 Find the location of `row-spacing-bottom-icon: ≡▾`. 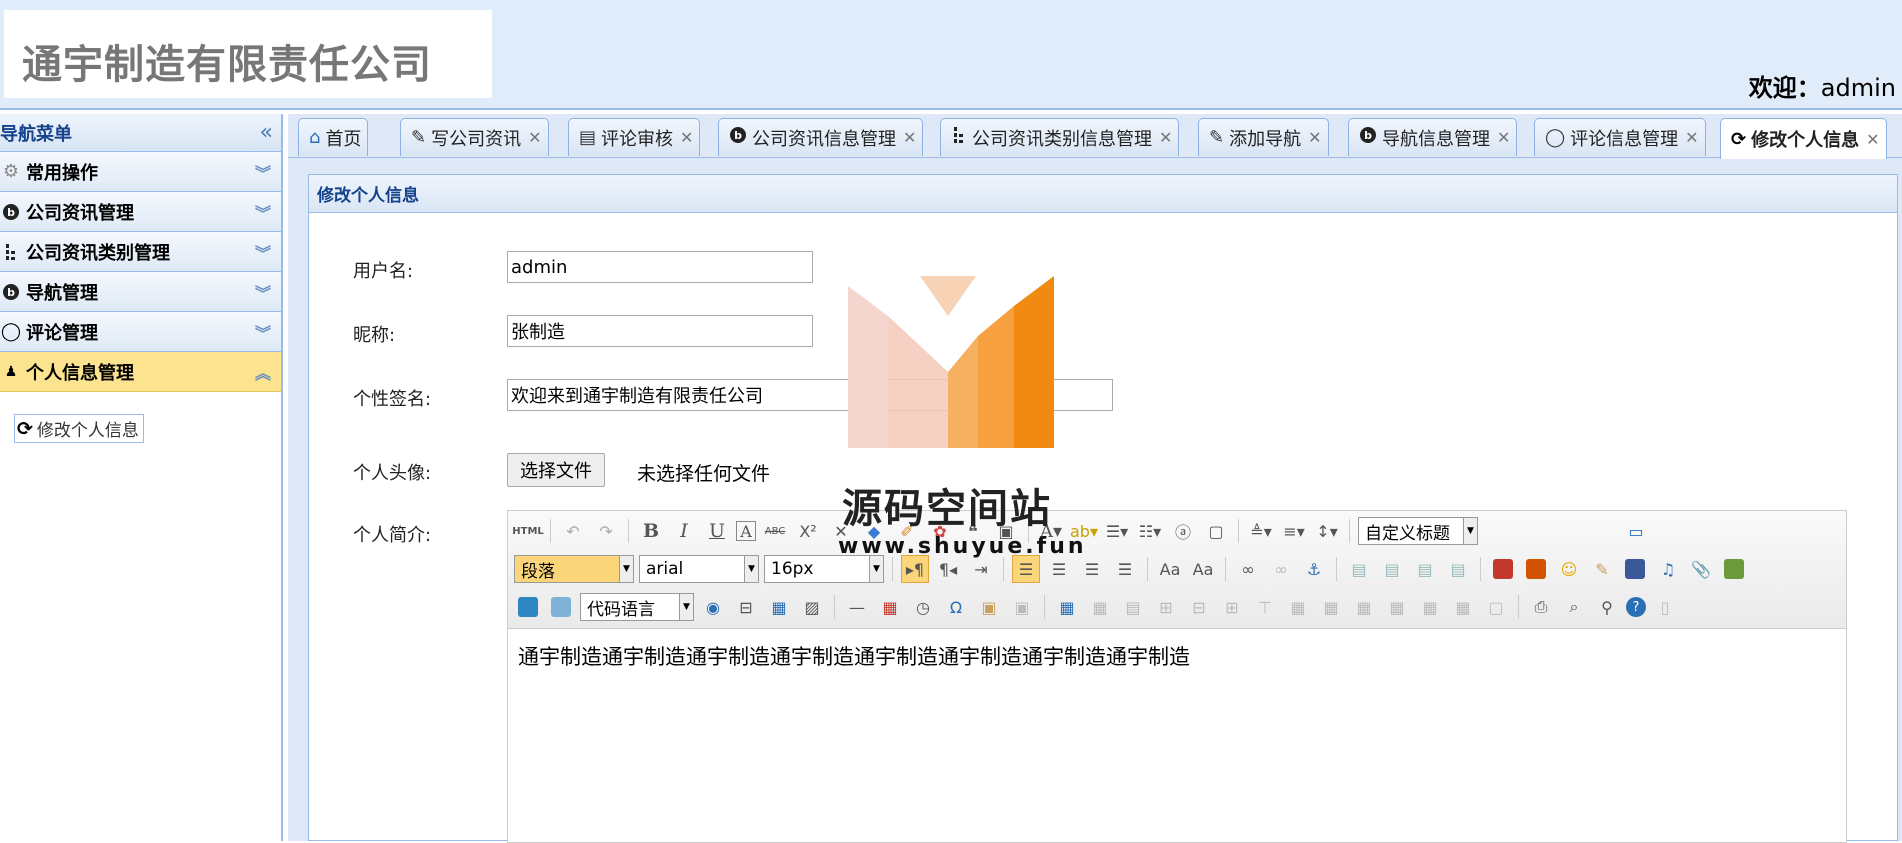

row-spacing-bottom-icon: ≡▾ is located at coordinates (1294, 531).